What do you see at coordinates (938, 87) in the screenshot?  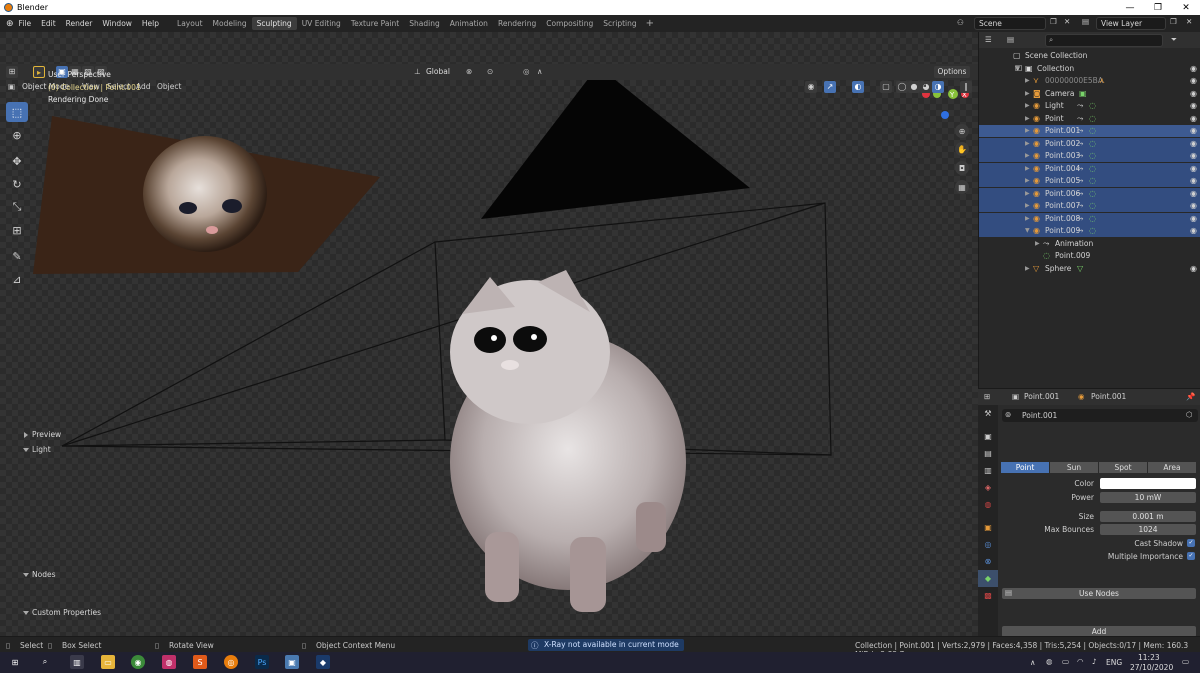 I see `shading-rendered-icon: ◑` at bounding box center [938, 87].